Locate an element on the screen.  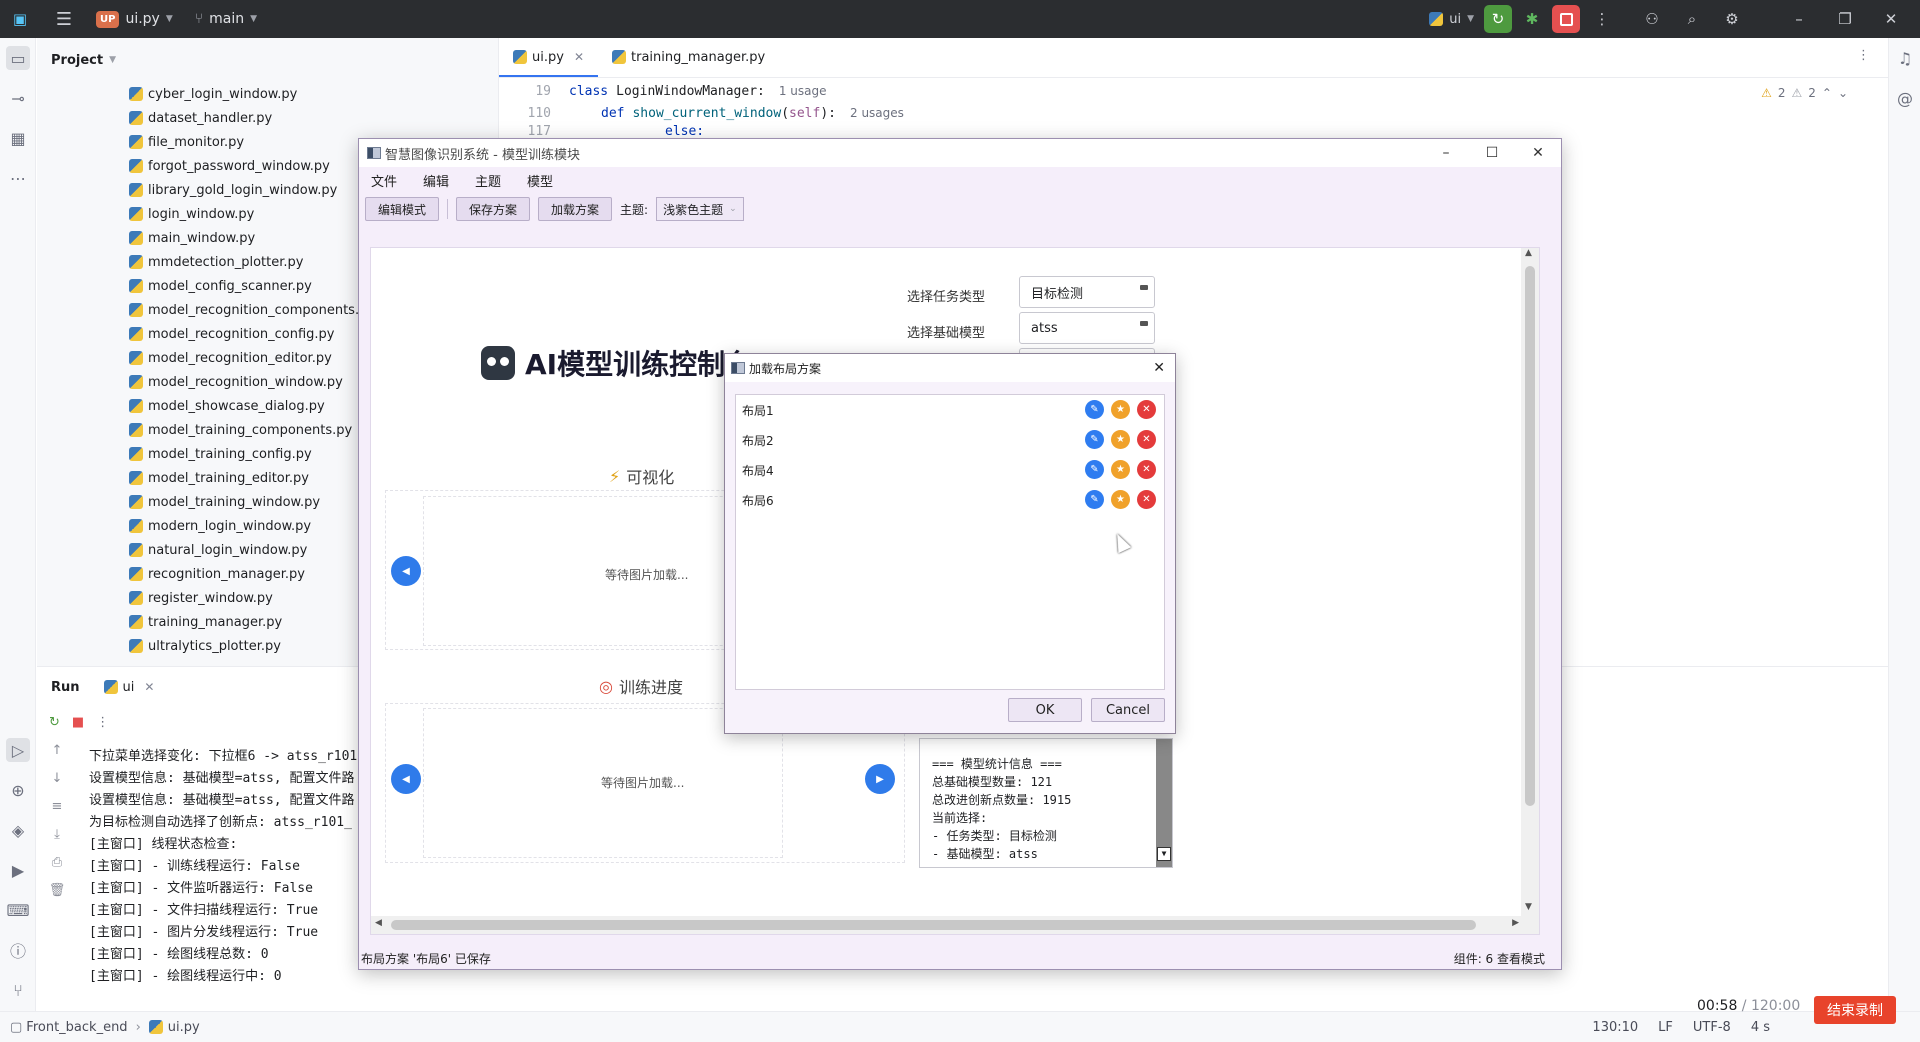
scroll-left-icon: ◀ is located at coordinates (378, 923).